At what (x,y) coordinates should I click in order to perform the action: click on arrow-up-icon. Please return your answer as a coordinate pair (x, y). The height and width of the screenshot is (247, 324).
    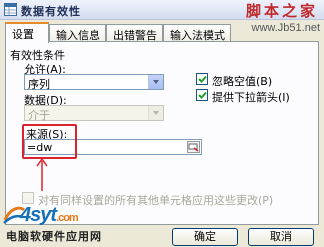
    Looking at the image, I should click on (42, 174).